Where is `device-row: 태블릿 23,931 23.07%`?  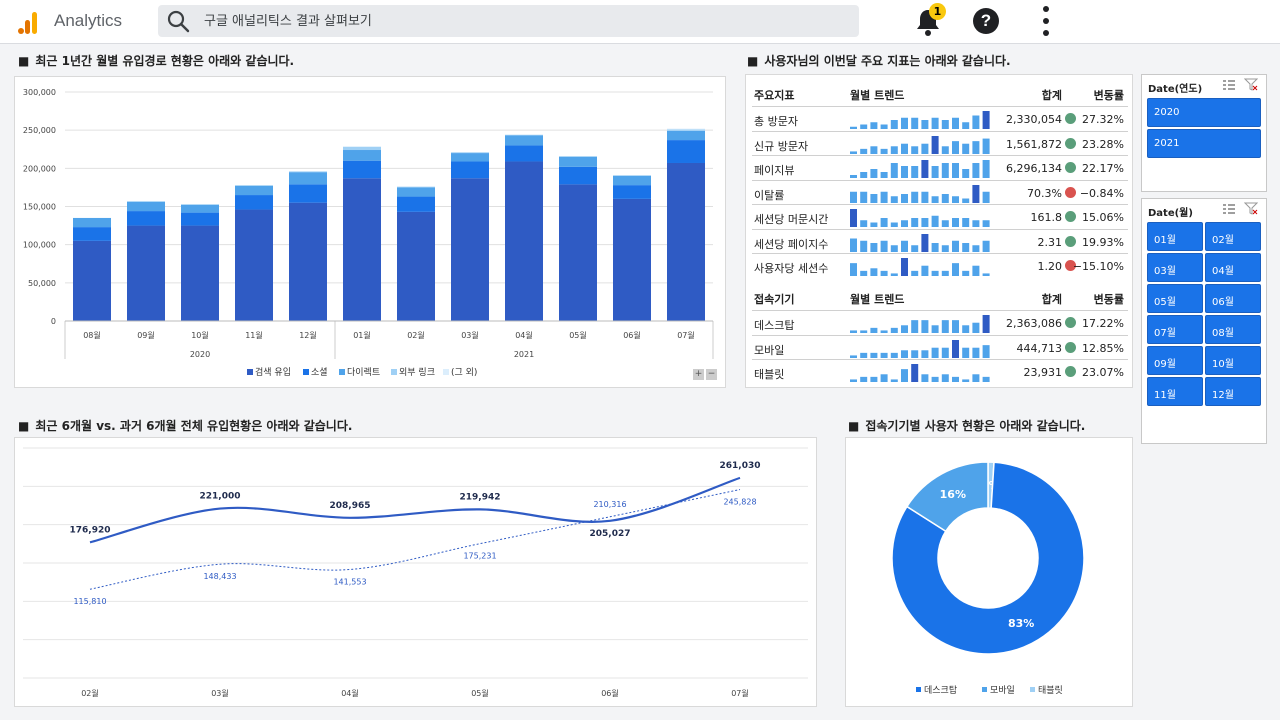
device-row: 태블릿 23,931 23.07% is located at coordinates (940, 371).